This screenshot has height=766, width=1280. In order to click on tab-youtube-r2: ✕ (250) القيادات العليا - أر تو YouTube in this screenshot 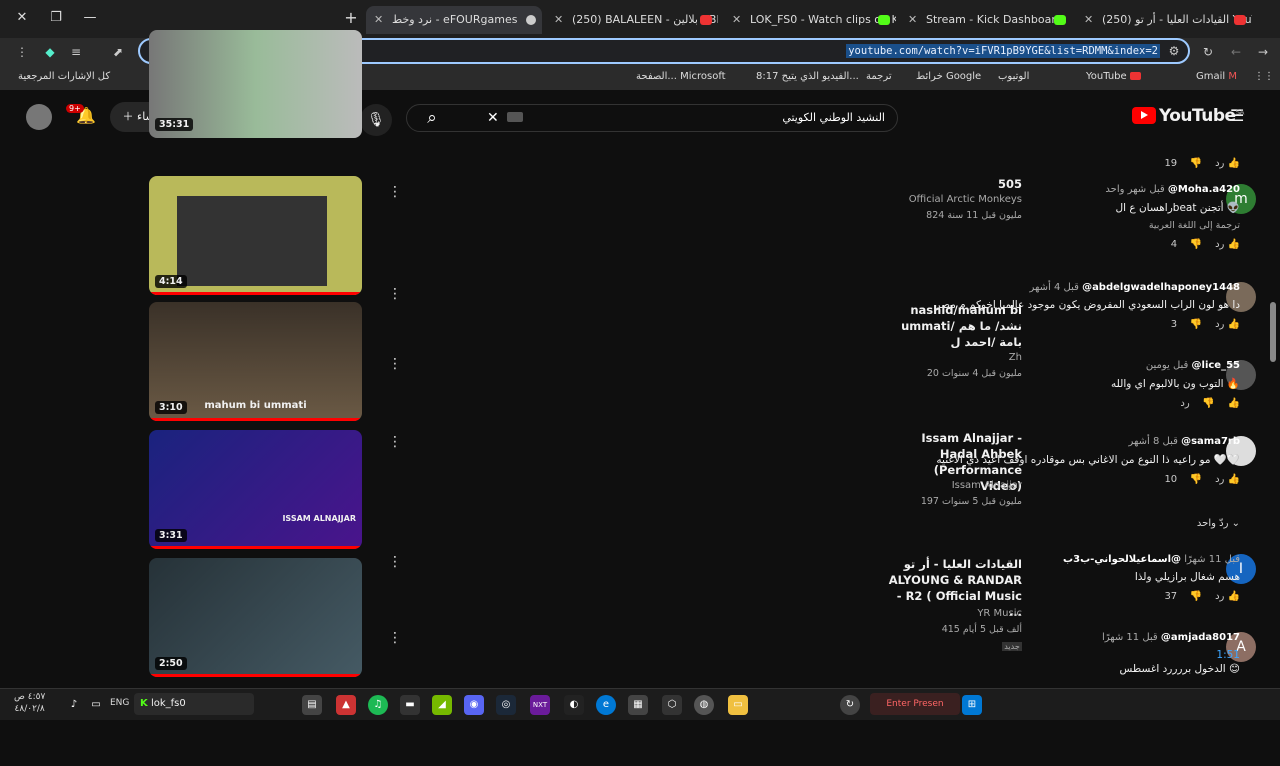, I will do `click(1164, 20)`.